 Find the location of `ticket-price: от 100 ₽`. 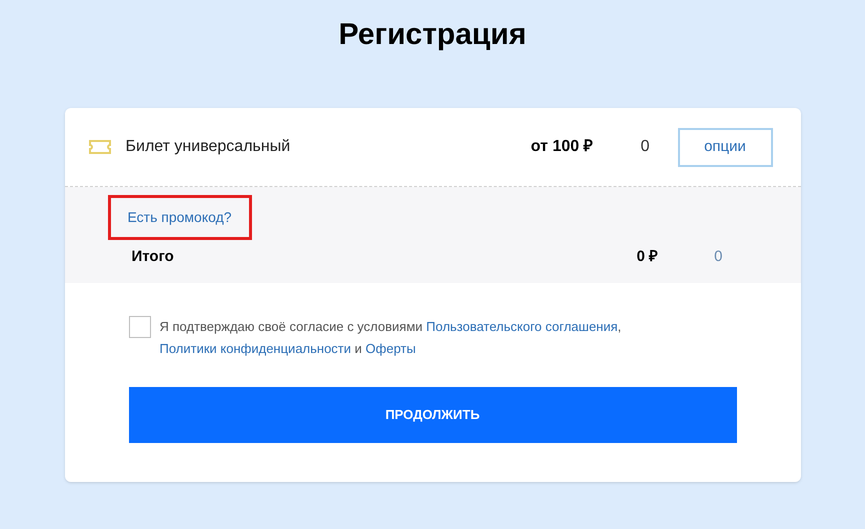

ticket-price: от 100 ₽ is located at coordinates (561, 147).